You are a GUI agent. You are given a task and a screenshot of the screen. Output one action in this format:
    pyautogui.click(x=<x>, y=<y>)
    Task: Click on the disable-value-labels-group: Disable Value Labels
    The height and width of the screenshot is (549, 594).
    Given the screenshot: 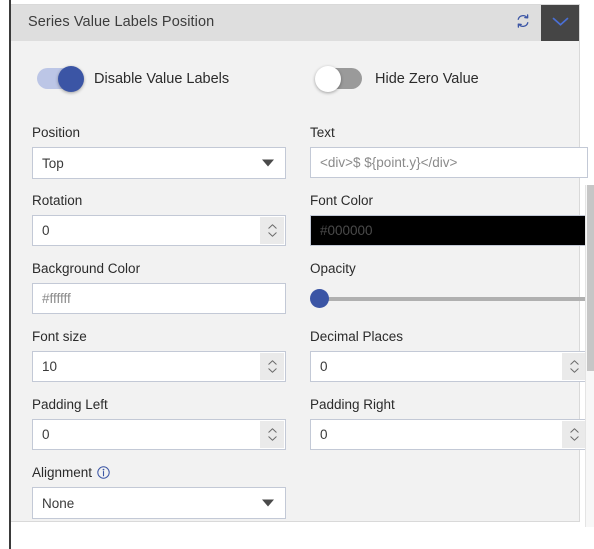 What is the action you would take?
    pyautogui.click(x=133, y=78)
    